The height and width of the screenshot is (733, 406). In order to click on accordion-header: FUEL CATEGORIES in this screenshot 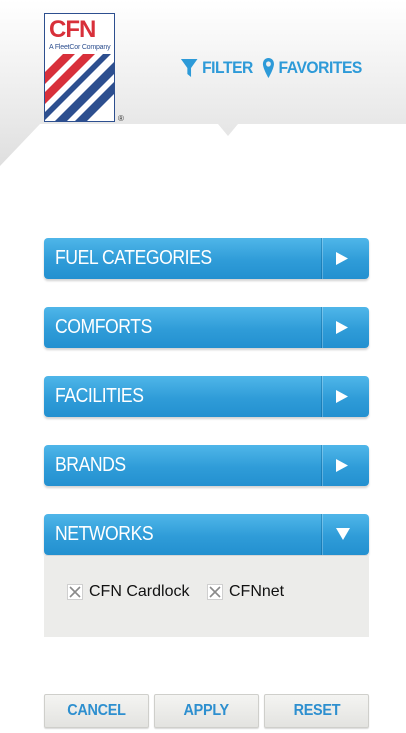, I will do `click(206, 258)`.